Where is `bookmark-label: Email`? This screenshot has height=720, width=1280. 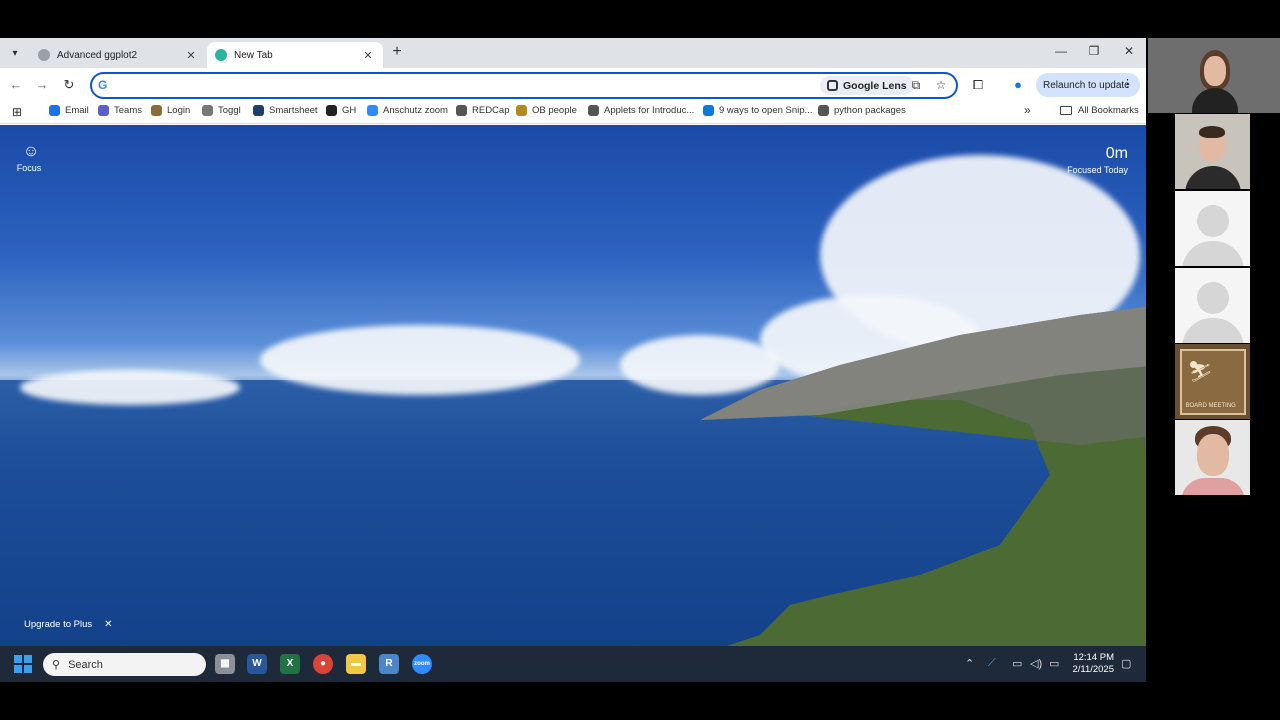
bookmark-label: Email is located at coordinates (77, 110).